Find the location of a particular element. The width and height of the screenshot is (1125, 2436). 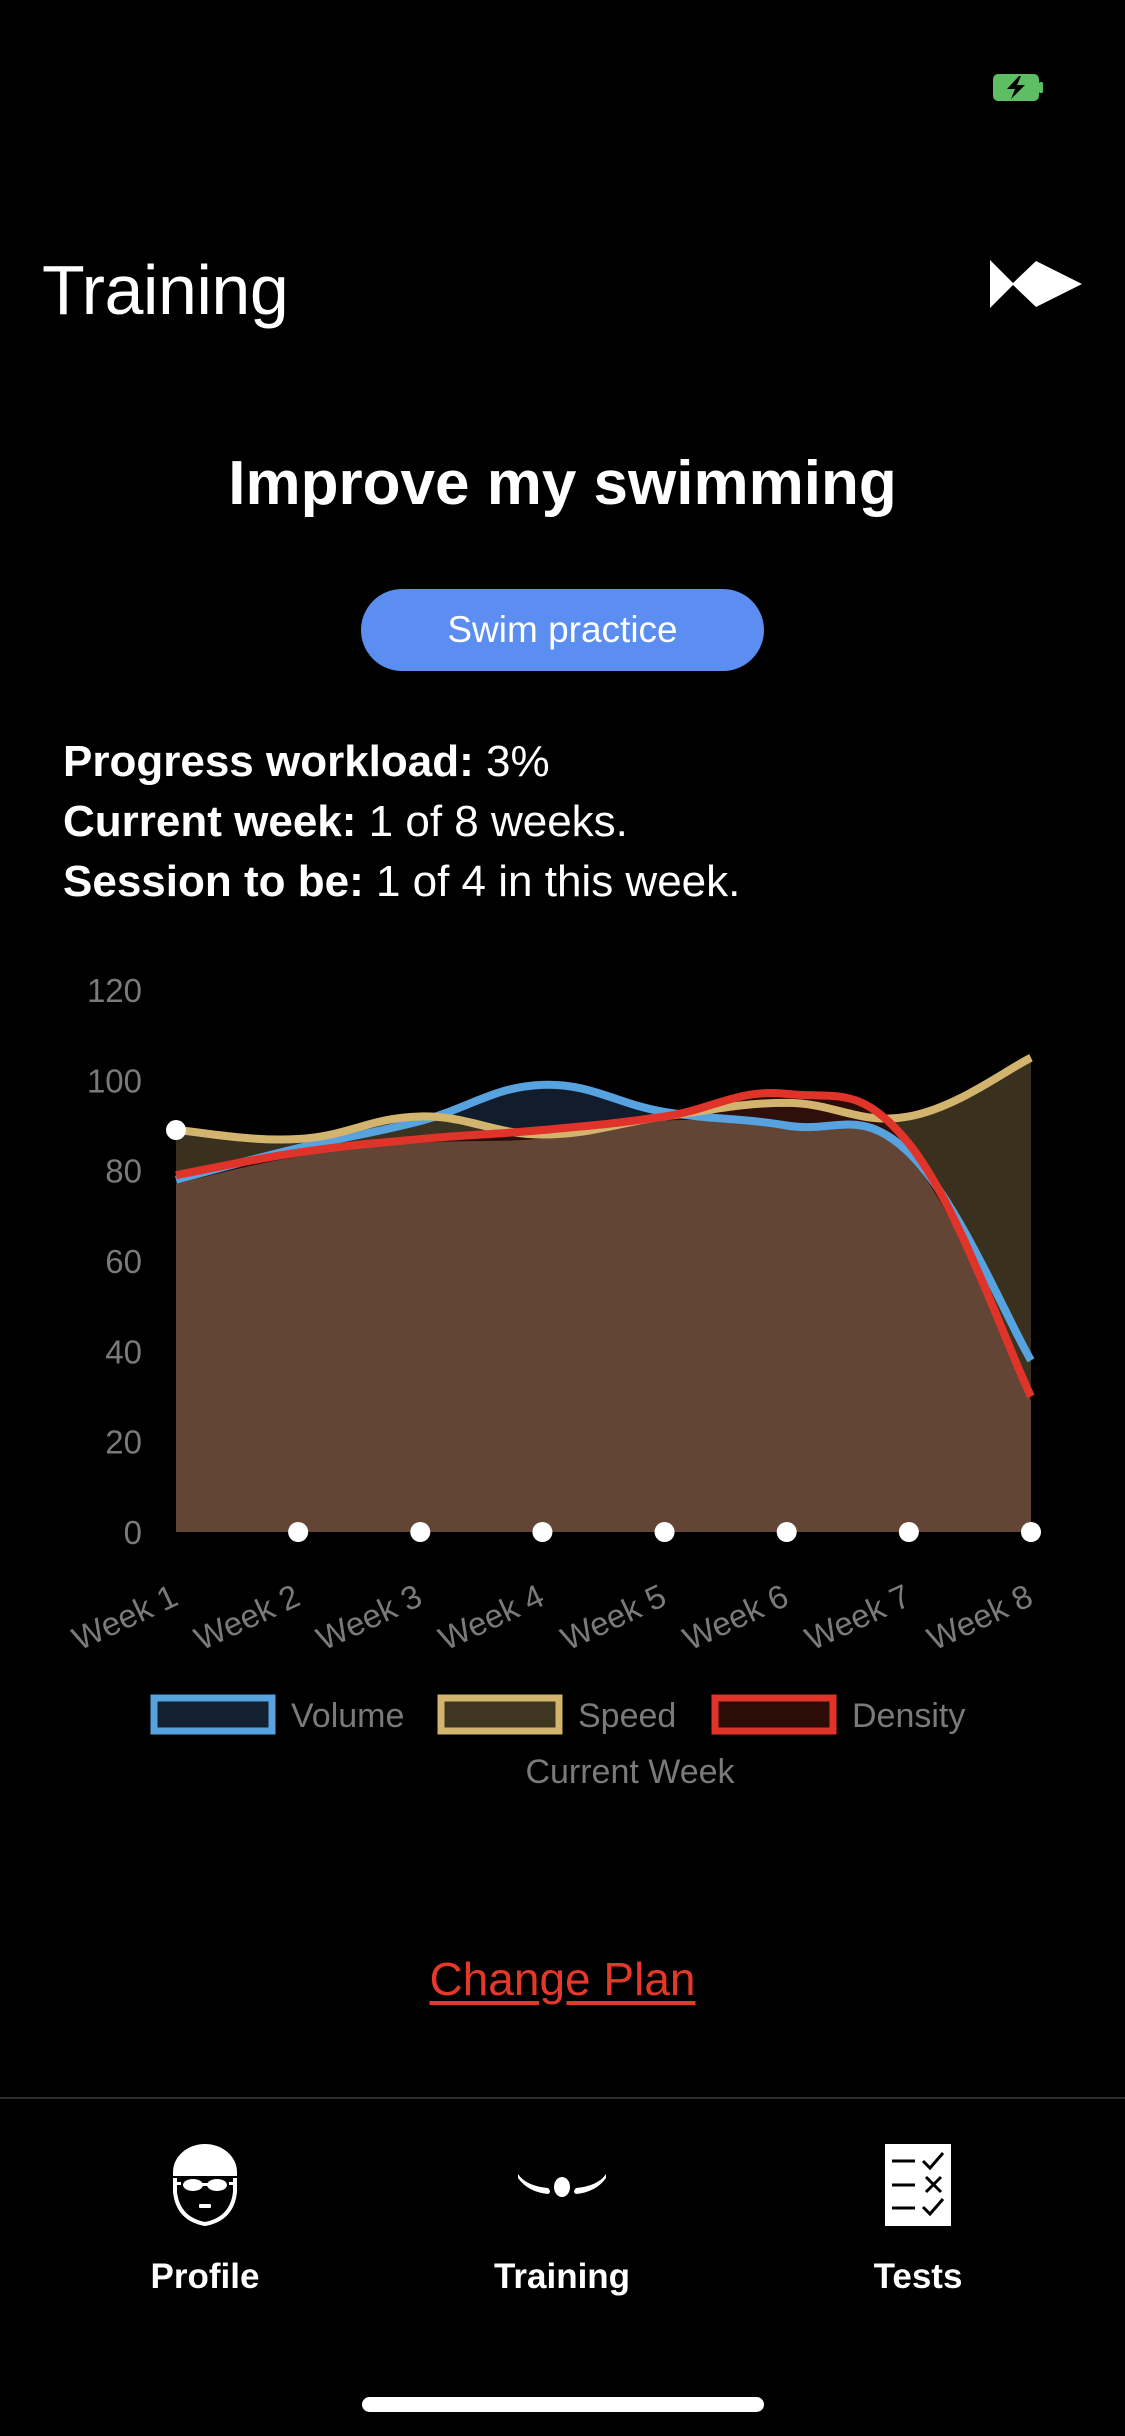

x-tick-label: Week 8 is located at coordinates (979, 1617).